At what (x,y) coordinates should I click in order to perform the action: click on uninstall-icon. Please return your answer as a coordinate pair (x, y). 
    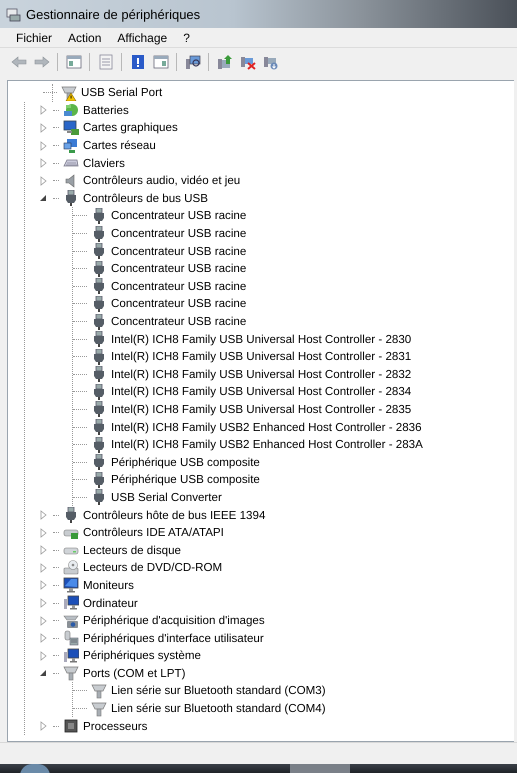
    Looking at the image, I should click on (248, 62).